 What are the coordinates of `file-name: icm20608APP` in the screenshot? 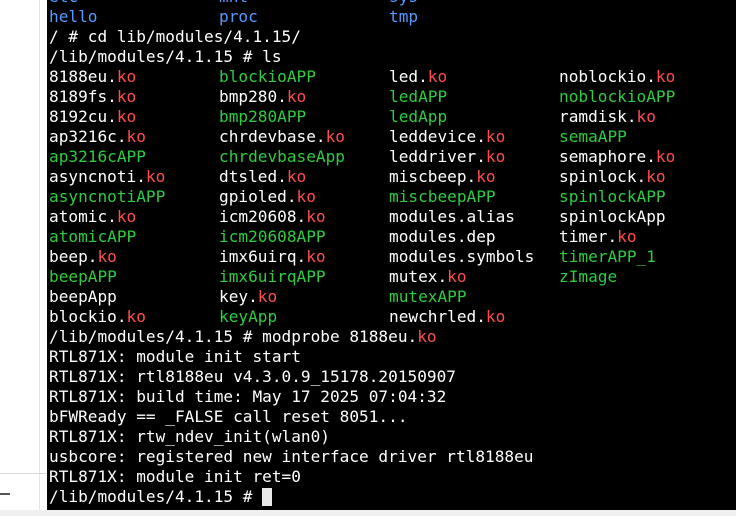 It's located at (272, 236).